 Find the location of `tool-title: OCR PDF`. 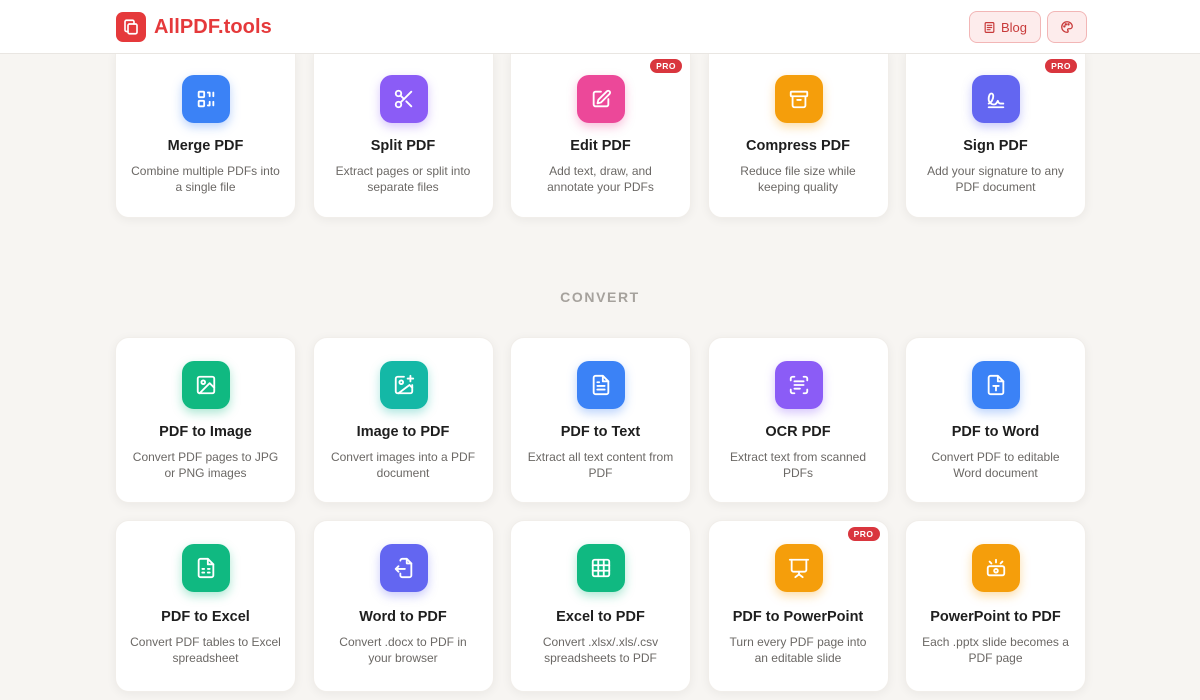

tool-title: OCR PDF is located at coordinates (798, 432).